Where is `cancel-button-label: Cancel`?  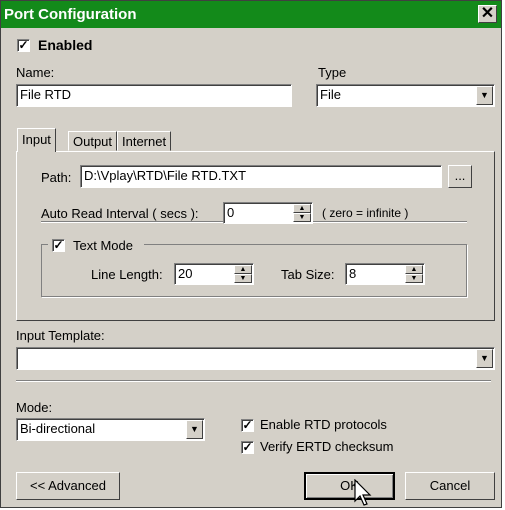 cancel-button-label: Cancel is located at coordinates (450, 485).